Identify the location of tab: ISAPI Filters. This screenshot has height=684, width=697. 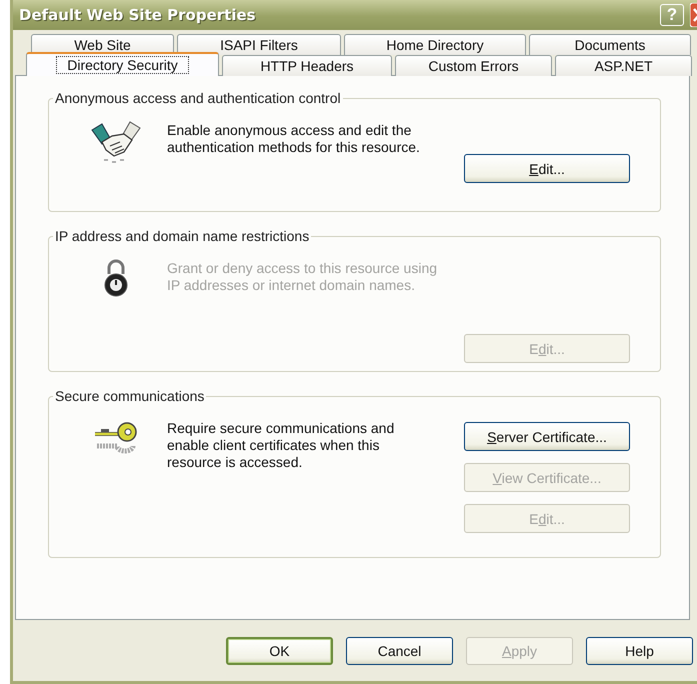
(259, 44).